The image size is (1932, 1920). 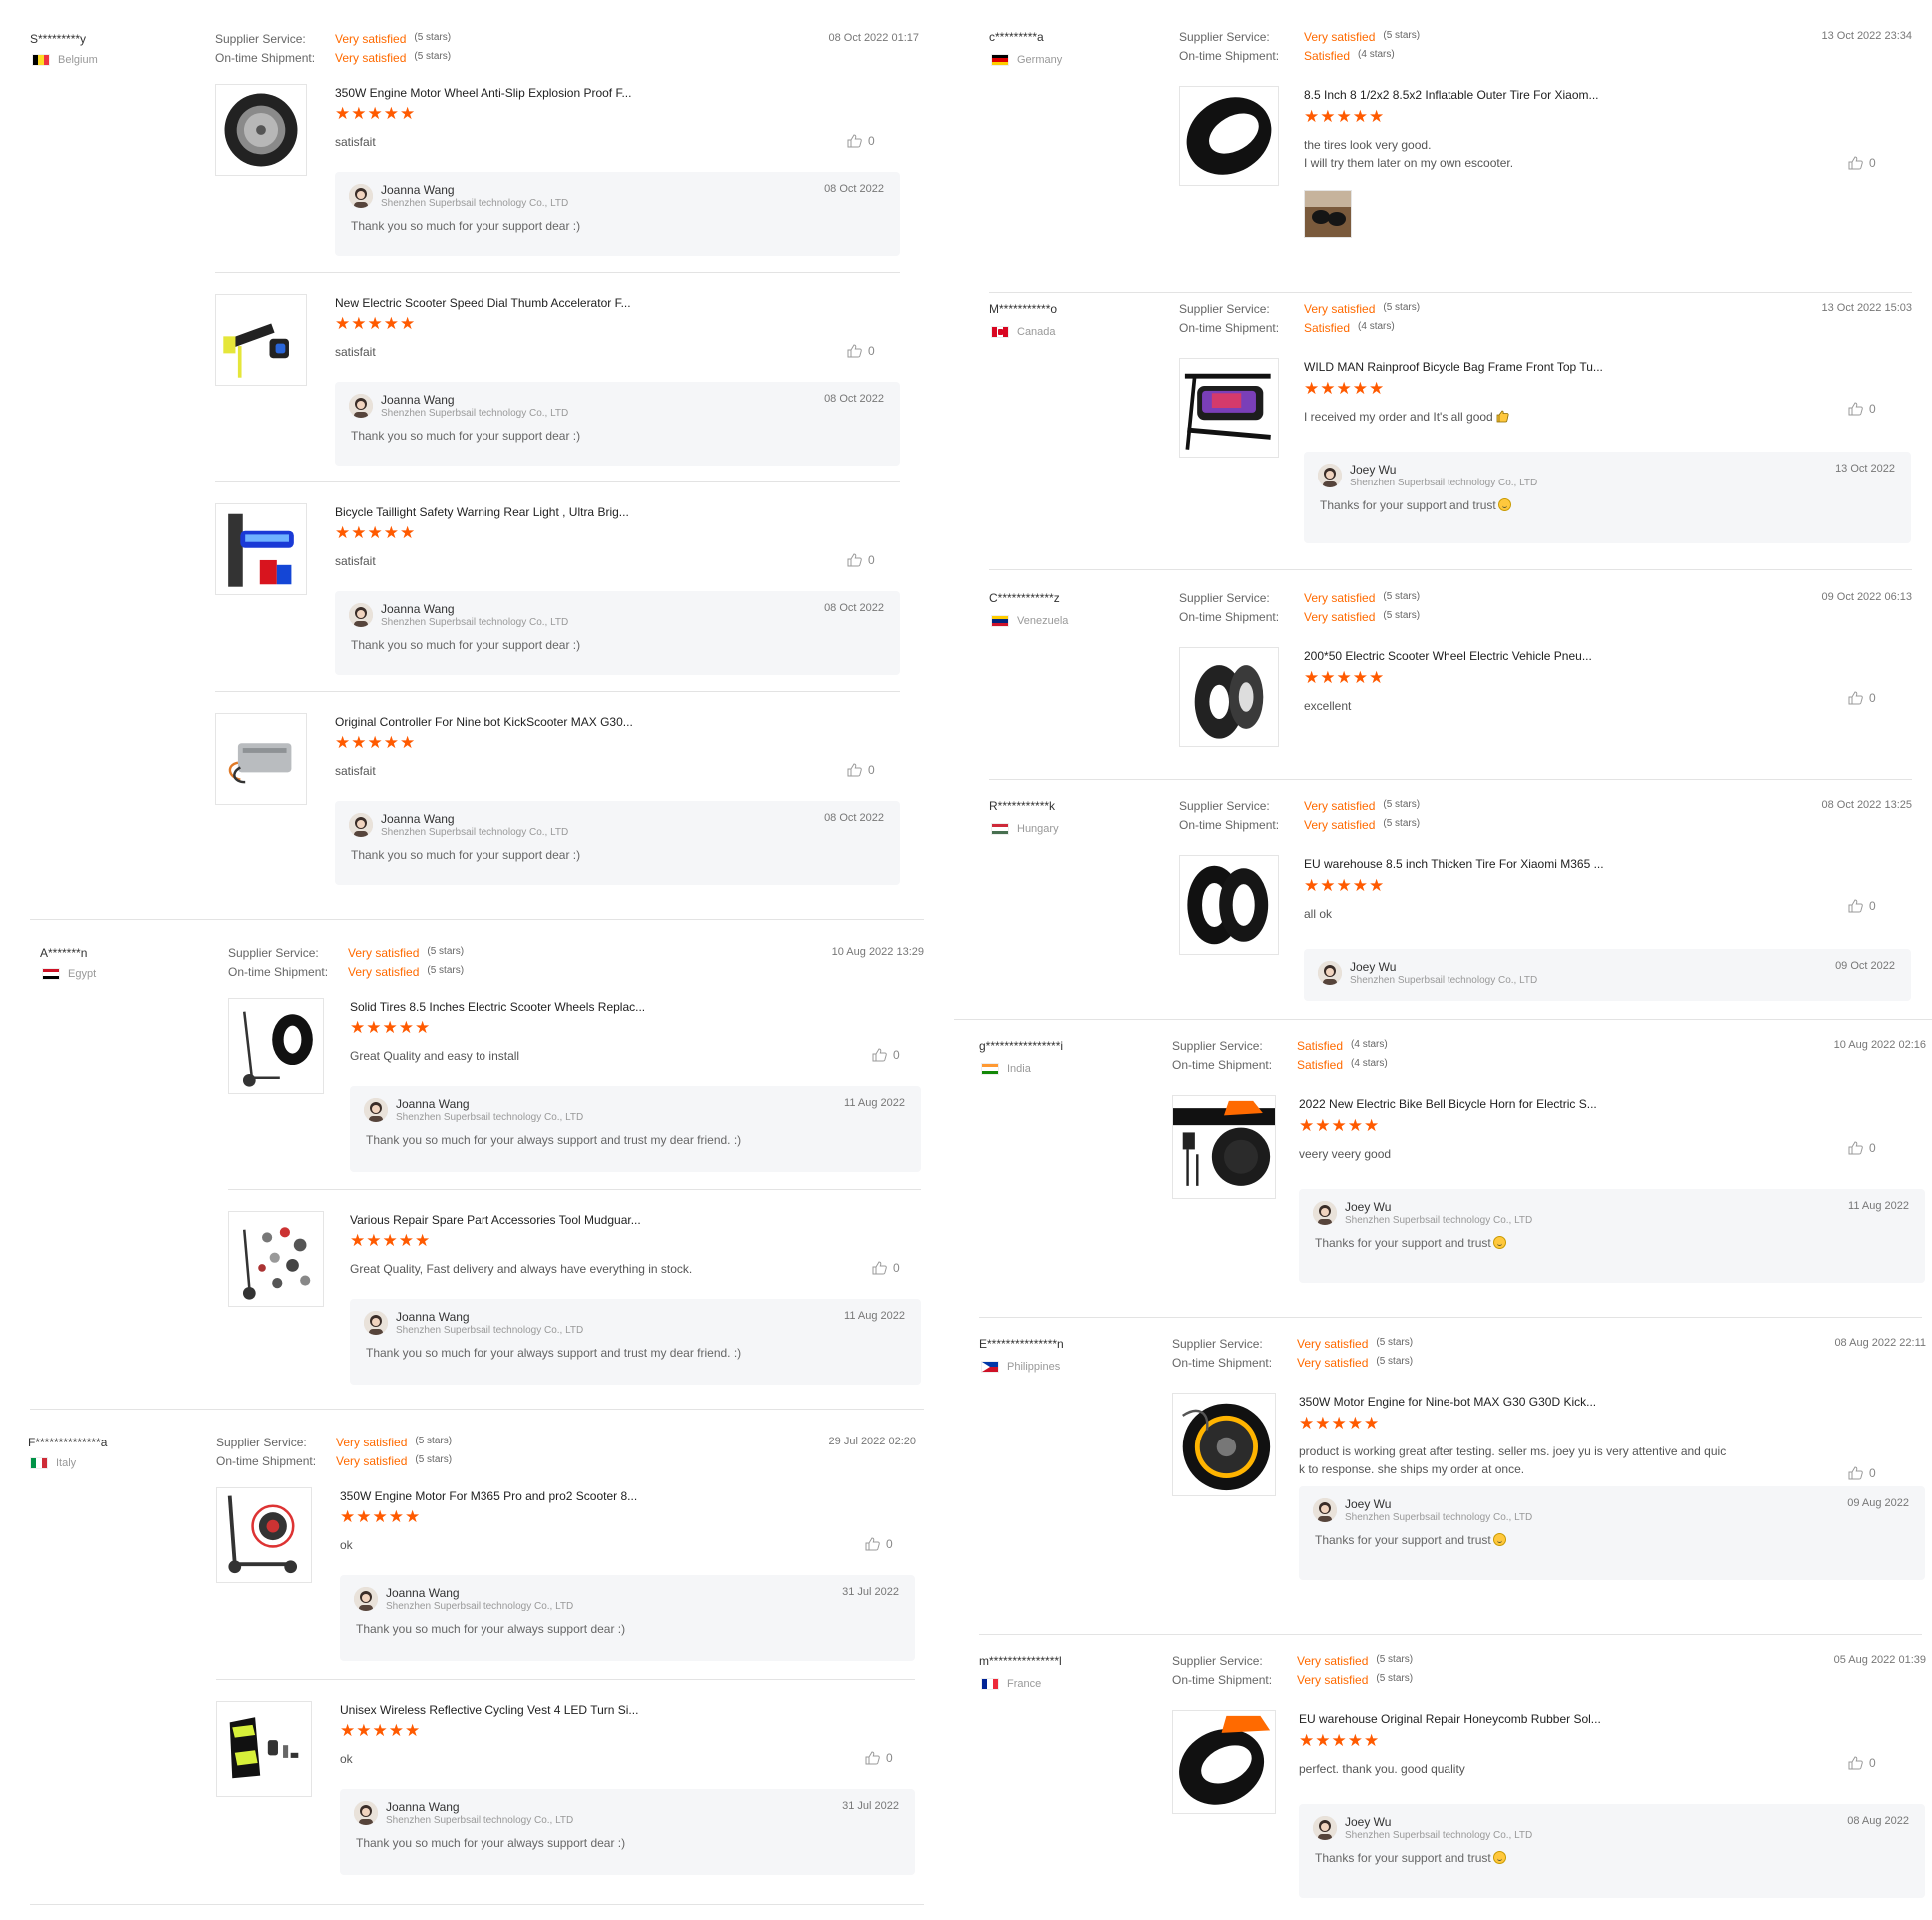 What do you see at coordinates (1866, 36) in the screenshot?
I see `review-date: 13 Oct 2022 23:34` at bounding box center [1866, 36].